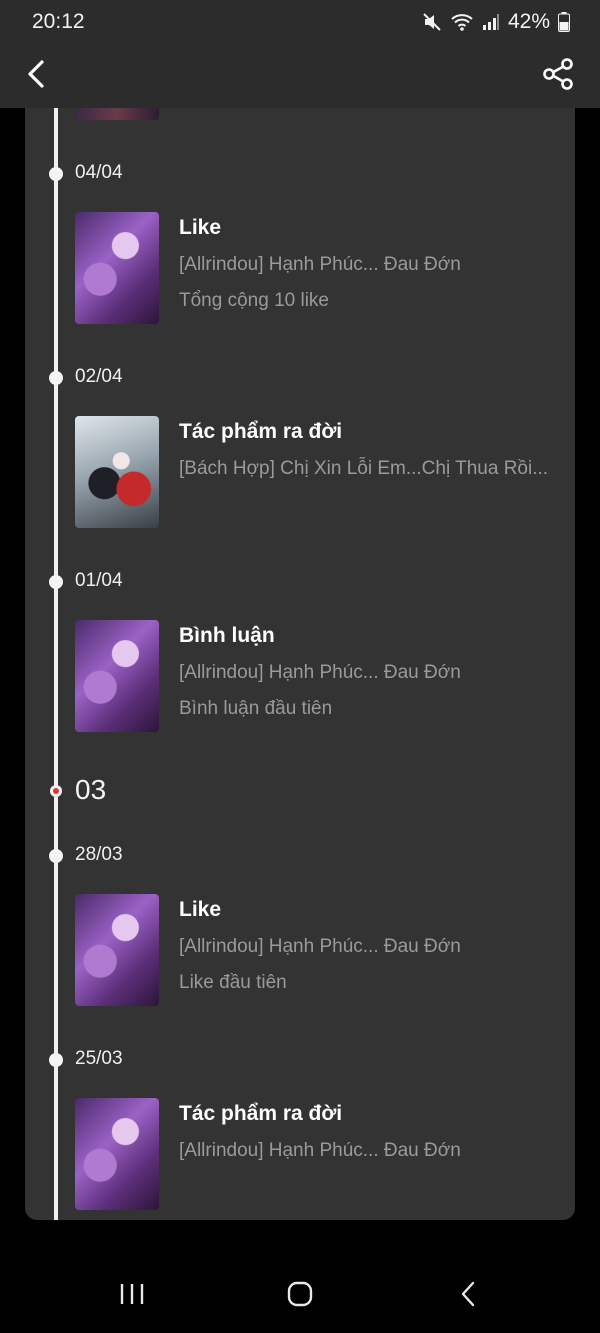 The image size is (600, 1333). Describe the element at coordinates (528, 21) in the screenshot. I see `battery-percent: 42%` at that location.